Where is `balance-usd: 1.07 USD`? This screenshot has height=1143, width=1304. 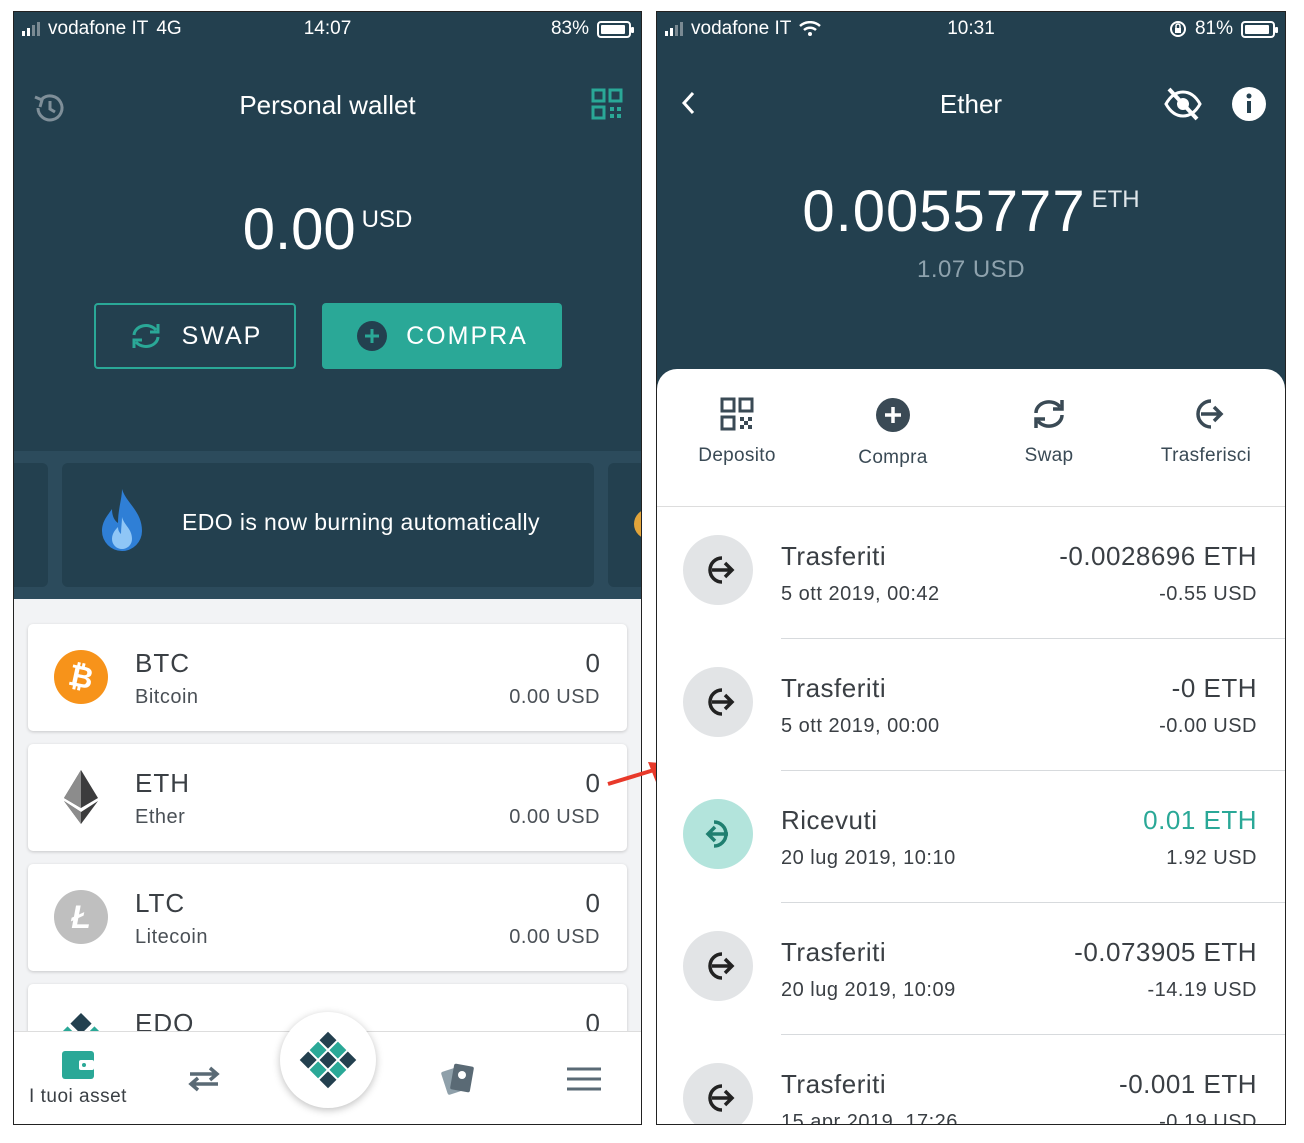 balance-usd: 1.07 USD is located at coordinates (971, 269).